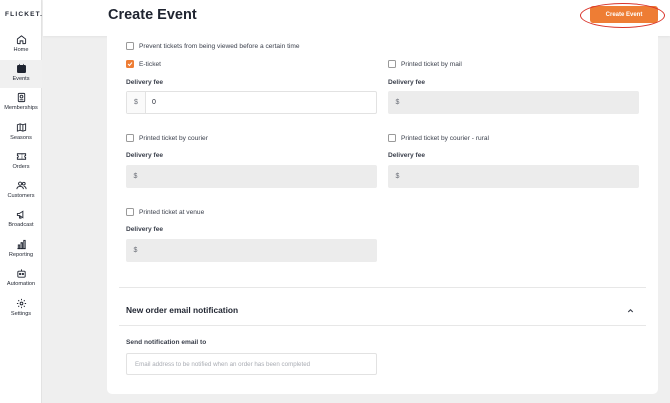  Describe the element at coordinates (21, 244) in the screenshot. I see `bar-chart-icon` at that location.